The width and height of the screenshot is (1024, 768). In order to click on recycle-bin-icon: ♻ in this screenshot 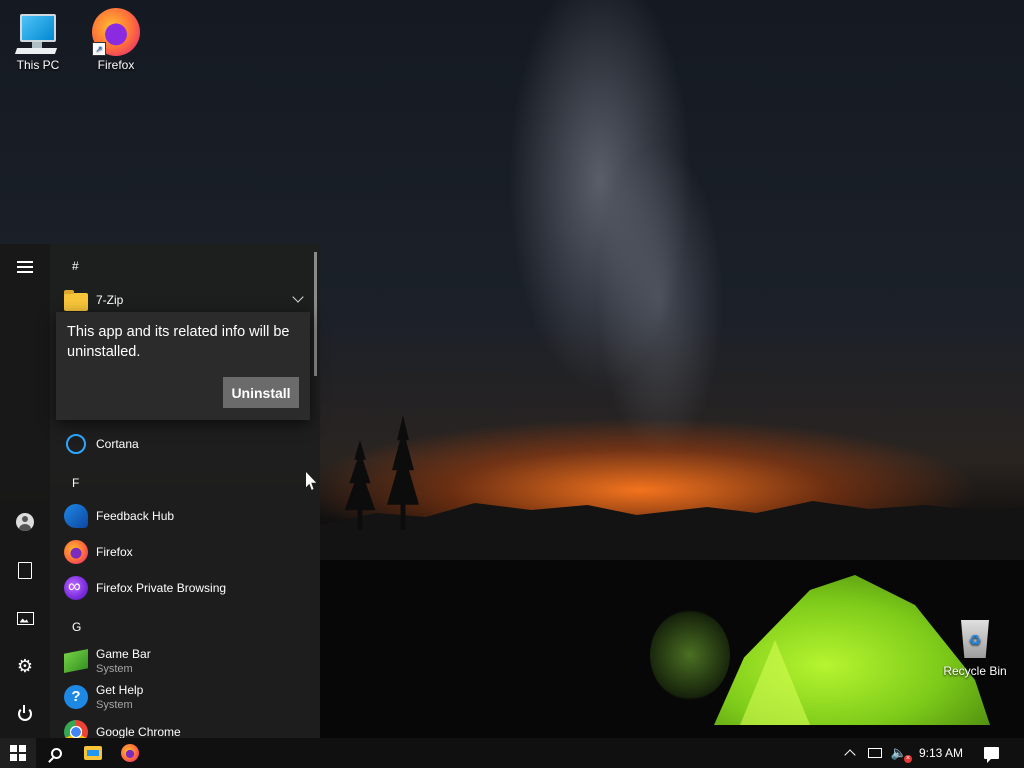, I will do `click(975, 638)`.